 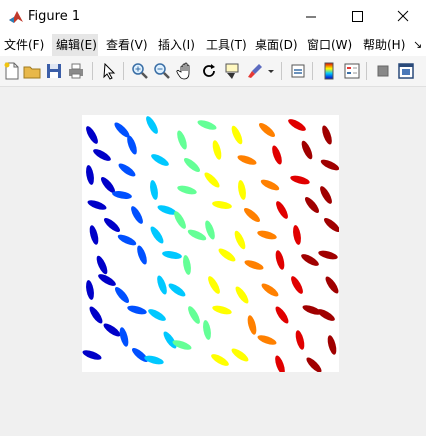 I want to click on rotate-3d-icon, so click(x=209, y=71).